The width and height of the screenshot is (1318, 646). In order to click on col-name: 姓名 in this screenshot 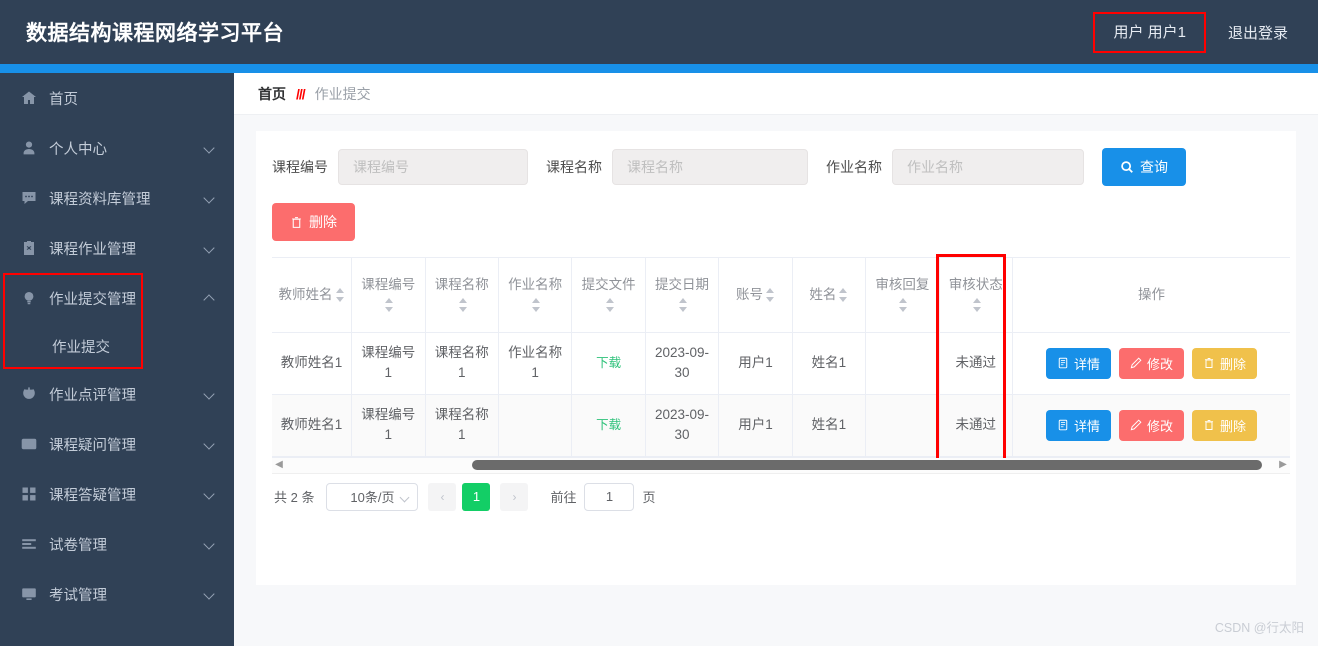, I will do `click(829, 295)`.